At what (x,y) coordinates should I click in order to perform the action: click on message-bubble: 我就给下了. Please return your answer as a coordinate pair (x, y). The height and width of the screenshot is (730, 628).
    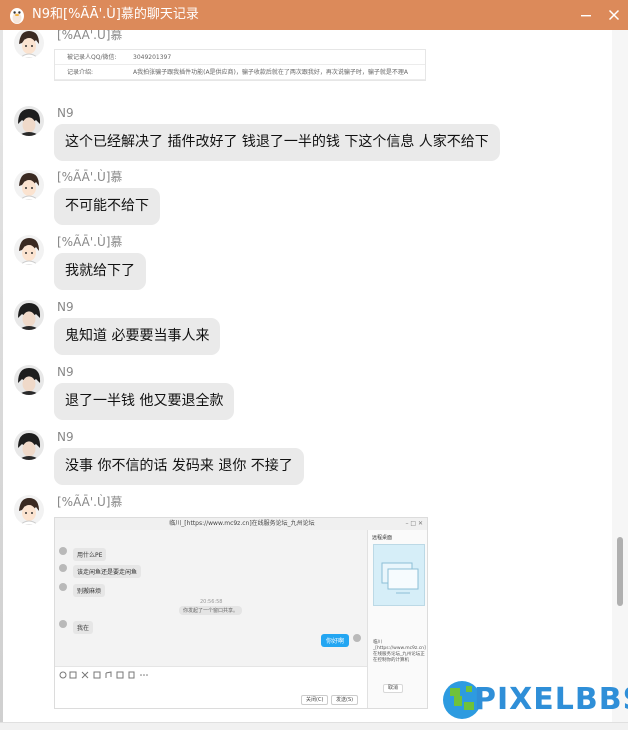
    Looking at the image, I should click on (100, 271).